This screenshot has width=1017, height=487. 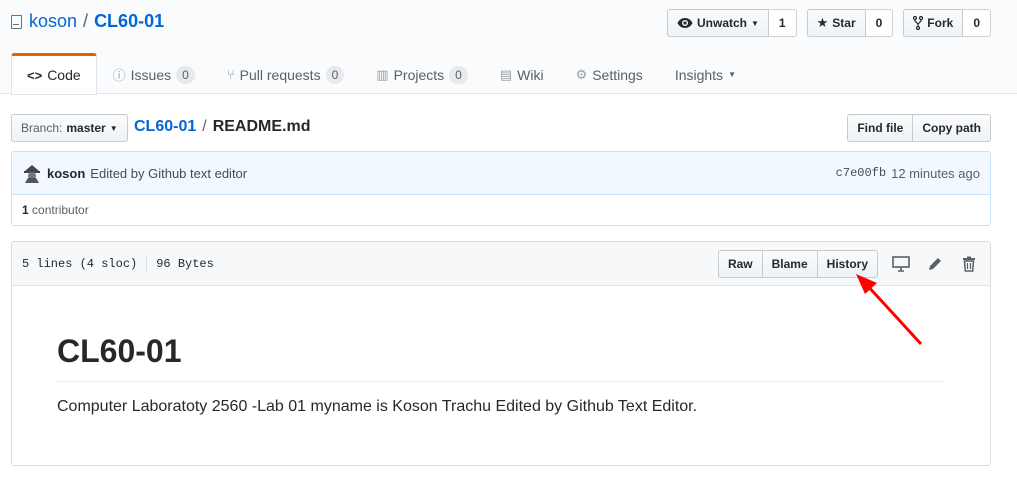 What do you see at coordinates (789, 263) in the screenshot?
I see `blame-button: Blame` at bounding box center [789, 263].